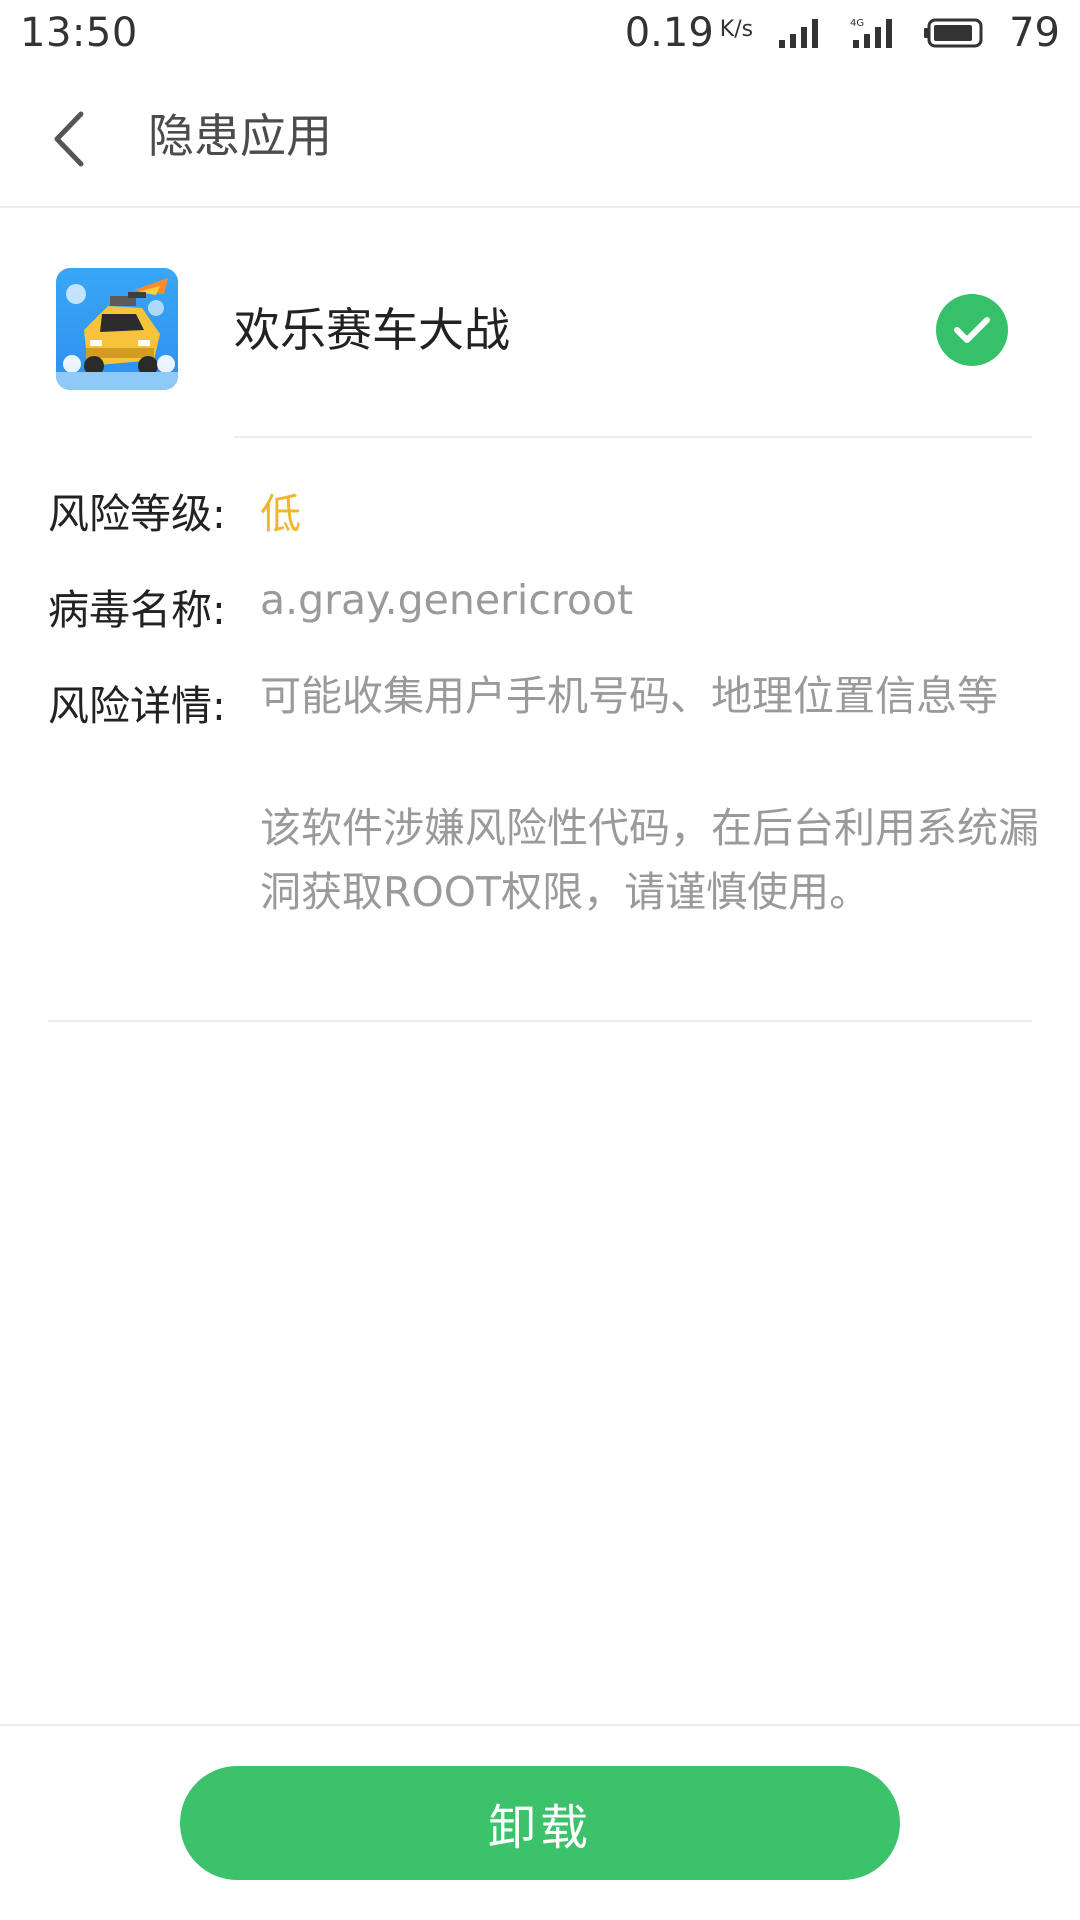 This screenshot has width=1080, height=1920. I want to click on uninstall-button: 卸载, so click(540, 1823).